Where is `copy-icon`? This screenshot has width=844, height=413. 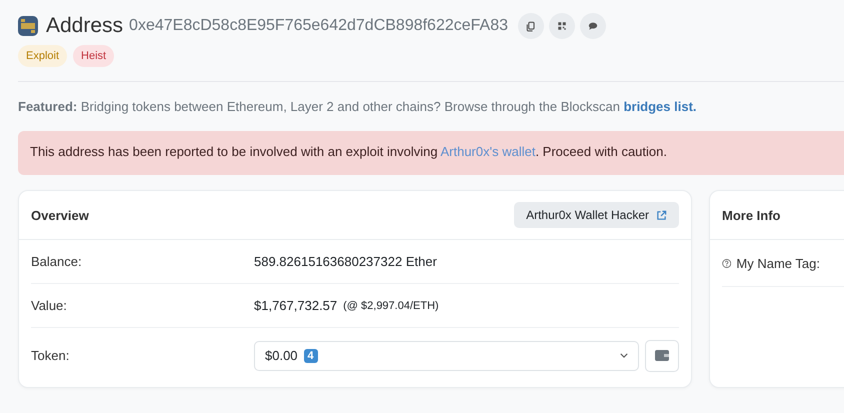
copy-icon is located at coordinates (531, 26).